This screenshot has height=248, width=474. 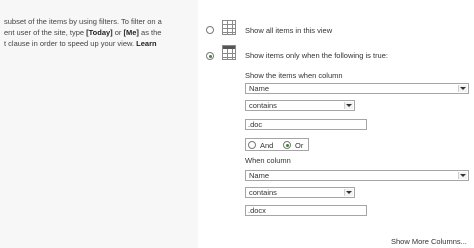 I want to click on or-label: Or, so click(x=299, y=145).